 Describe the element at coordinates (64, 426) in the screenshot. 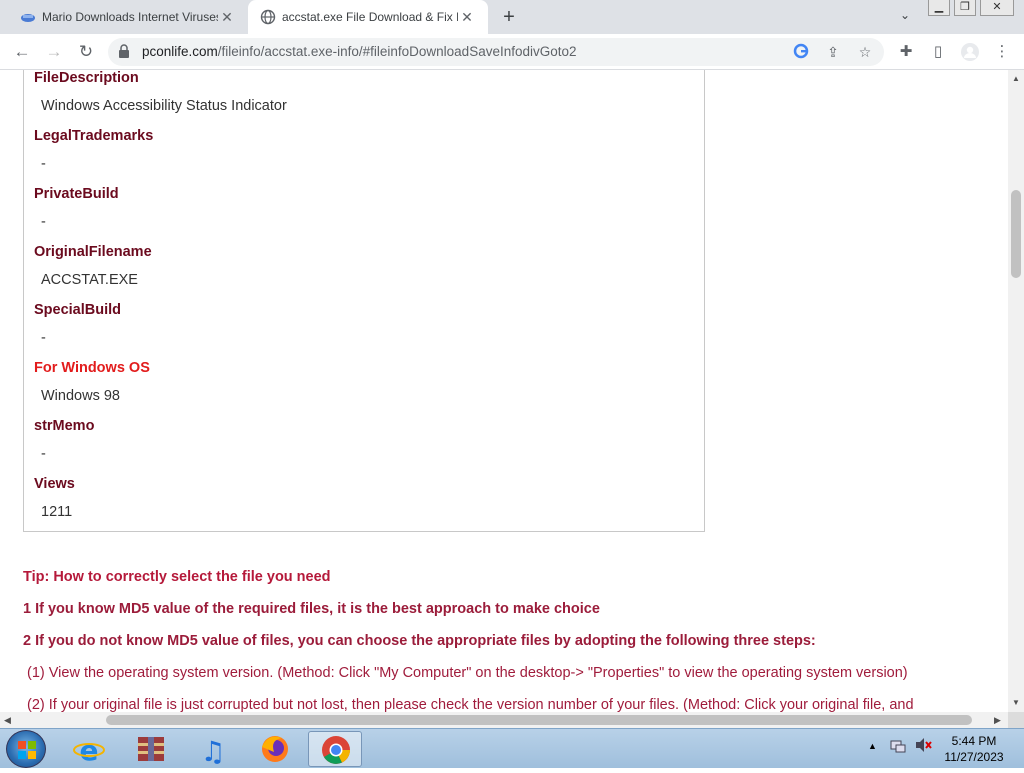

I see `field-label-strmemo: strMemo` at that location.